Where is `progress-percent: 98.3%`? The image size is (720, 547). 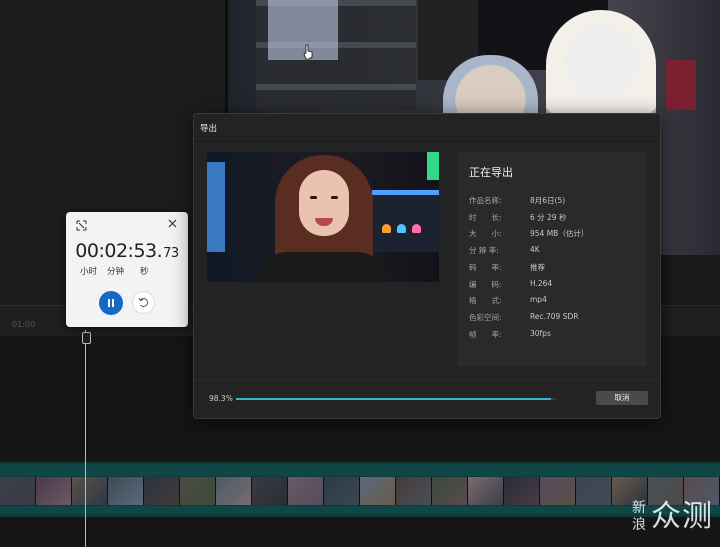 progress-percent: 98.3% is located at coordinates (221, 398).